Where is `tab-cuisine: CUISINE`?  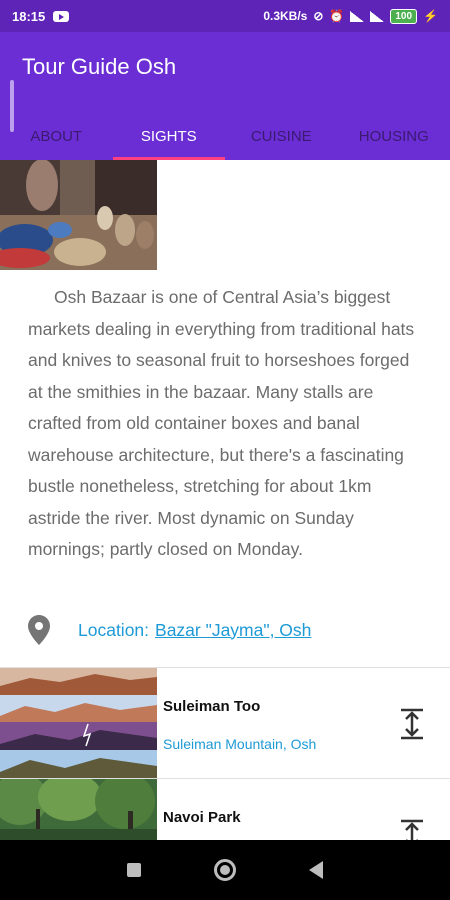
tab-cuisine: CUISINE is located at coordinates (281, 136).